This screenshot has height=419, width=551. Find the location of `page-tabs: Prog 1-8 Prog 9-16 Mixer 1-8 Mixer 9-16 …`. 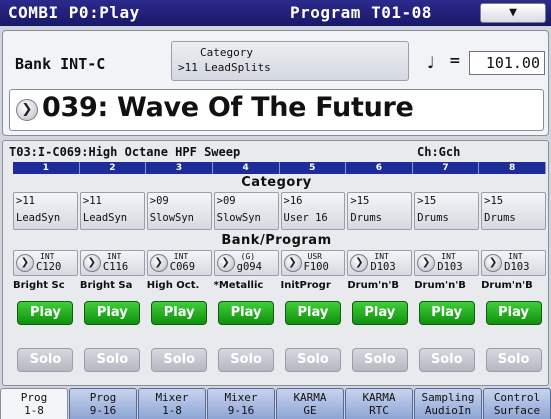

page-tabs: Prog 1-8 Prog 9-16 Mixer 1-8 Mixer 9-16 … is located at coordinates (275, 403).